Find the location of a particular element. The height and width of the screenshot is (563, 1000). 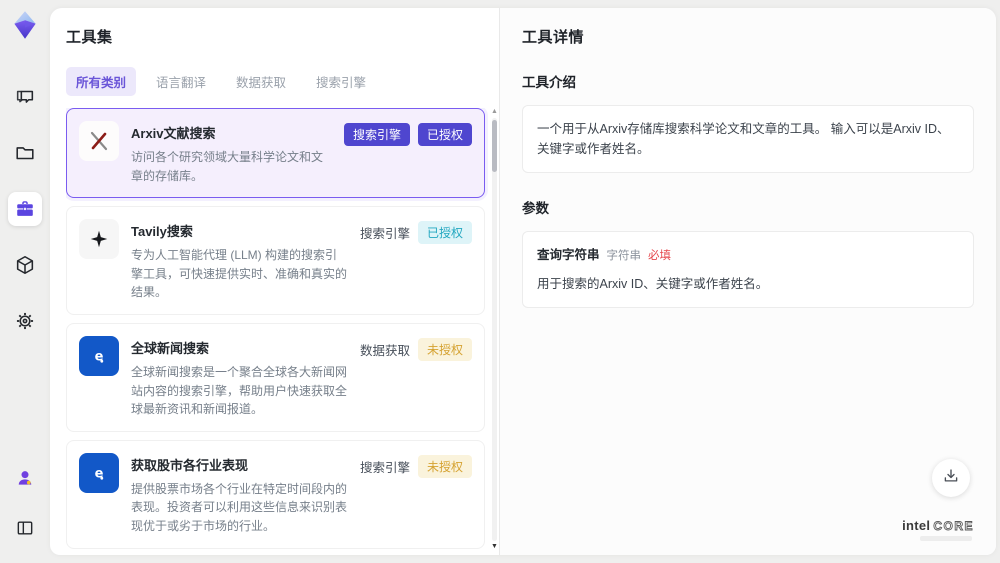

sidebar-item-files is located at coordinates (25, 153).